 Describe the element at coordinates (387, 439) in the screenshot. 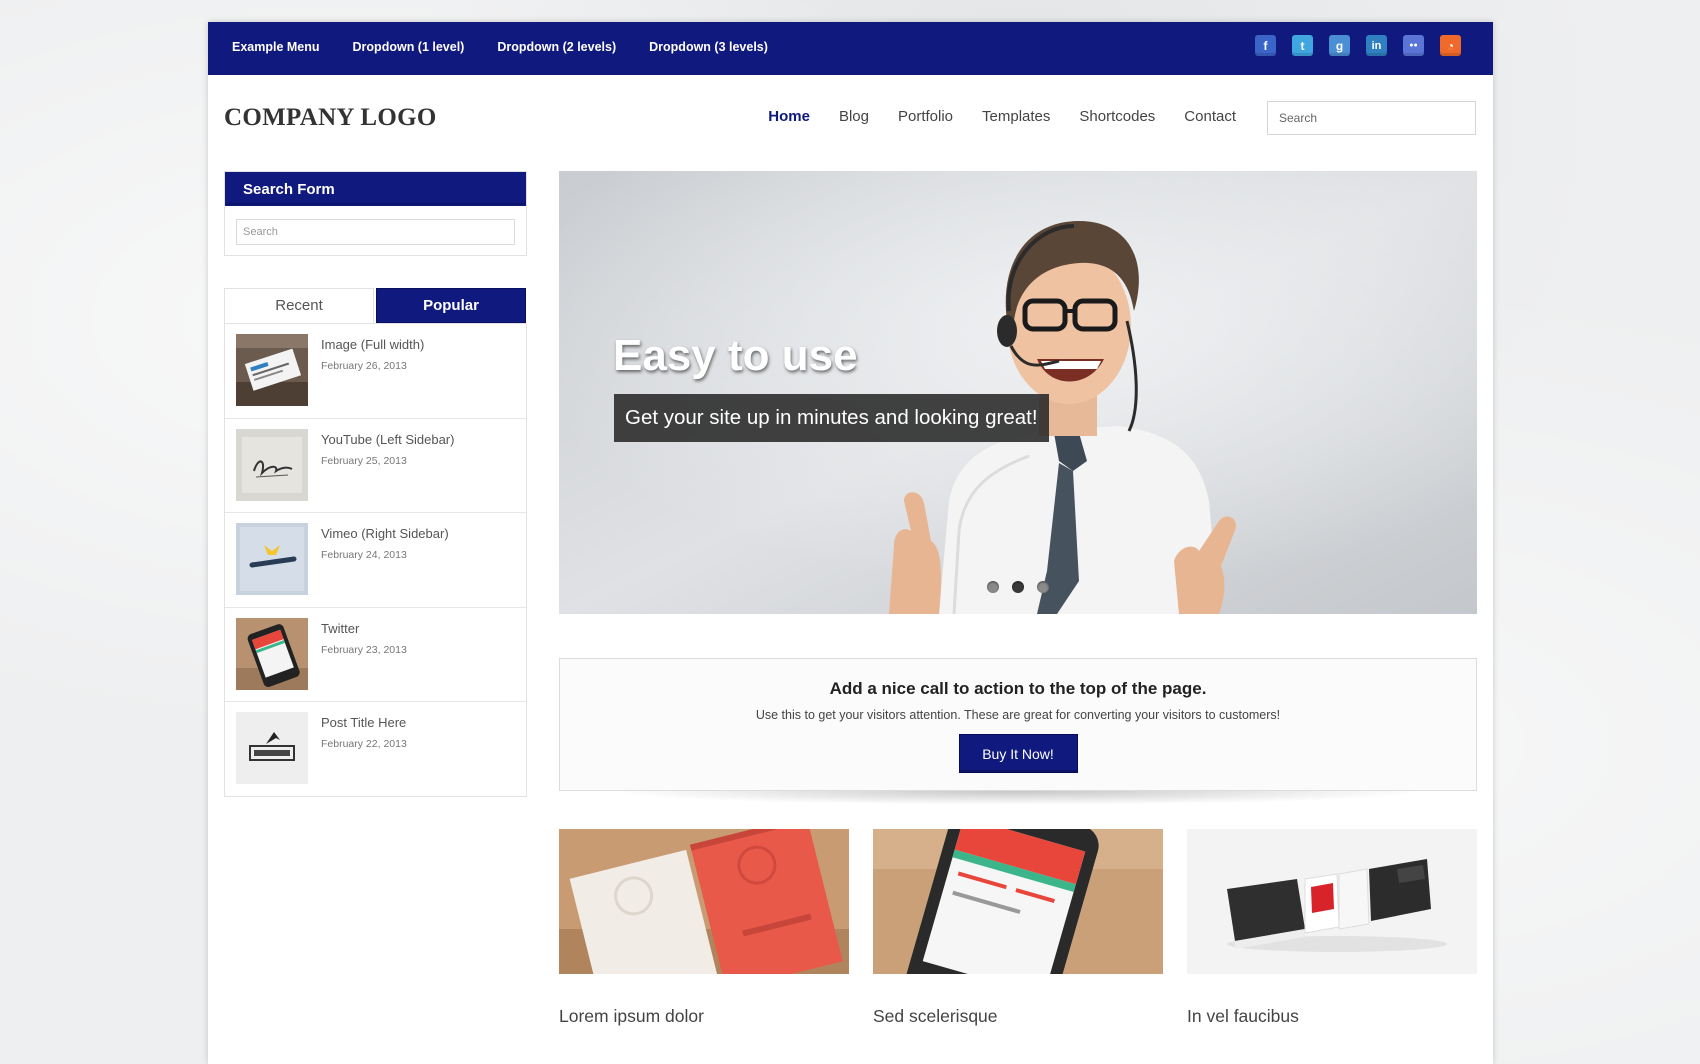

I see `post-title: YouTube (Left Sidebar)` at that location.